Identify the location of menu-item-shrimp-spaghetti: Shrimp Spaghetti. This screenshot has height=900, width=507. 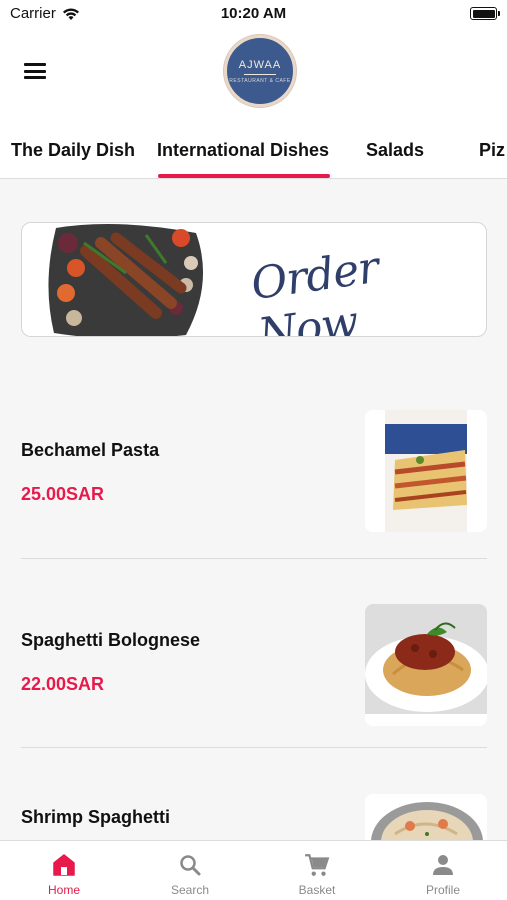
(253, 810).